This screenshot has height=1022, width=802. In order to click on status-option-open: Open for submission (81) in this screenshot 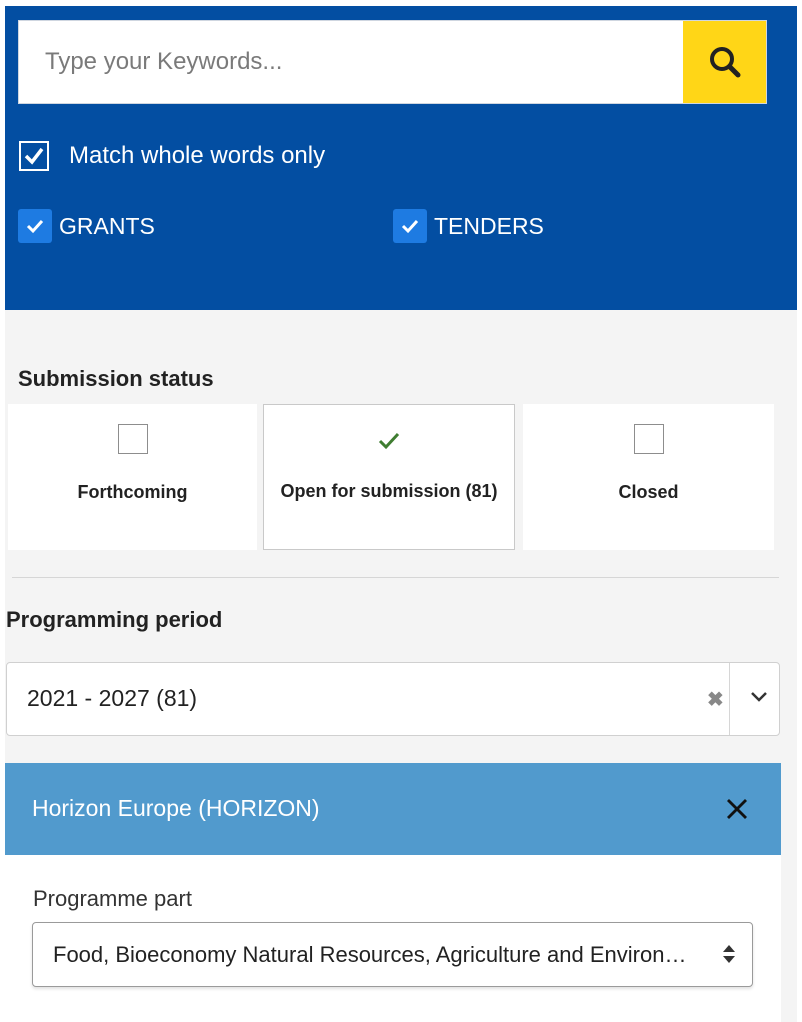, I will do `click(389, 477)`.